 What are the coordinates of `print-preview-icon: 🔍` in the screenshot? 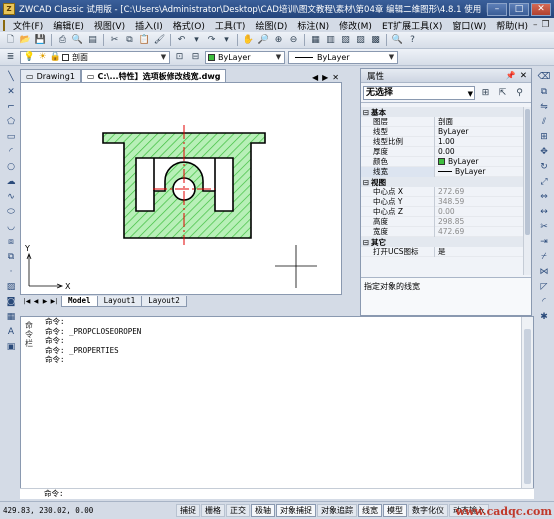 It's located at (77, 40).